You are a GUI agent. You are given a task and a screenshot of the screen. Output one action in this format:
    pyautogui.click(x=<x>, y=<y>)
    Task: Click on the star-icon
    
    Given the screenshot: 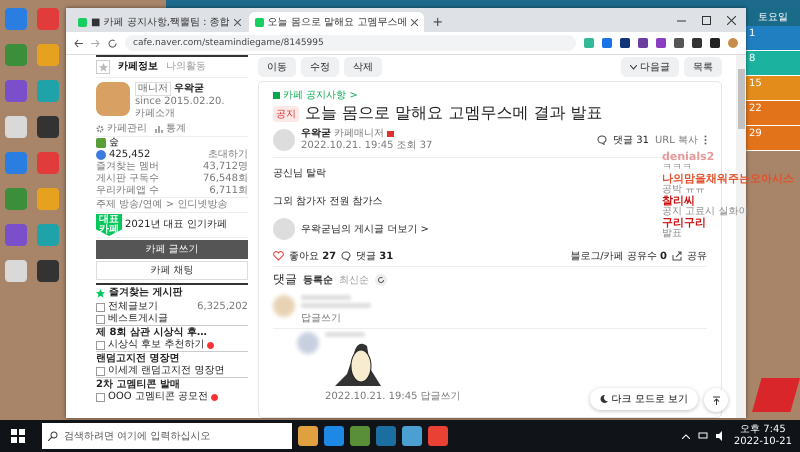 What is the action you would take?
    pyautogui.click(x=103, y=67)
    